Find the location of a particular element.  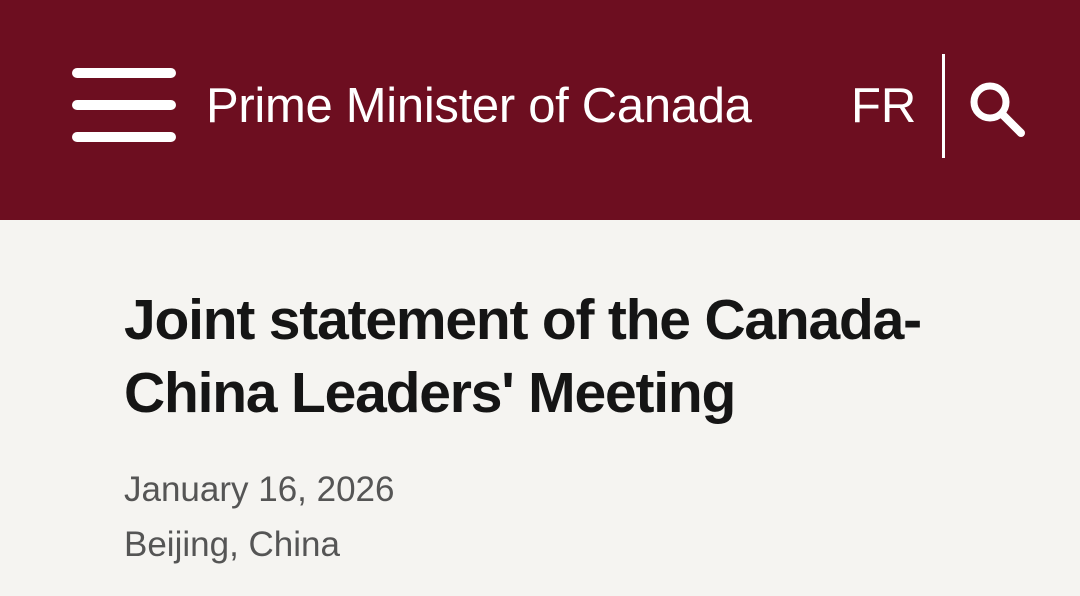

menu-bar-middle is located at coordinates (124, 105).